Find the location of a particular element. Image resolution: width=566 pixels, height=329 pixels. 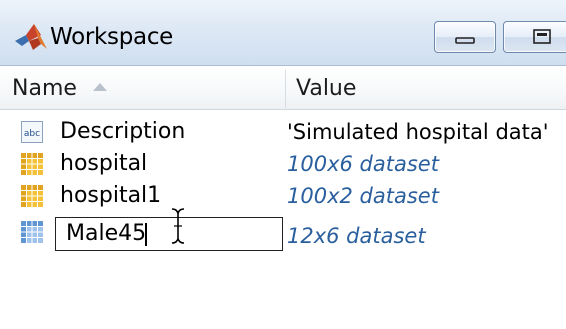

maximize-button is located at coordinates (534, 37).